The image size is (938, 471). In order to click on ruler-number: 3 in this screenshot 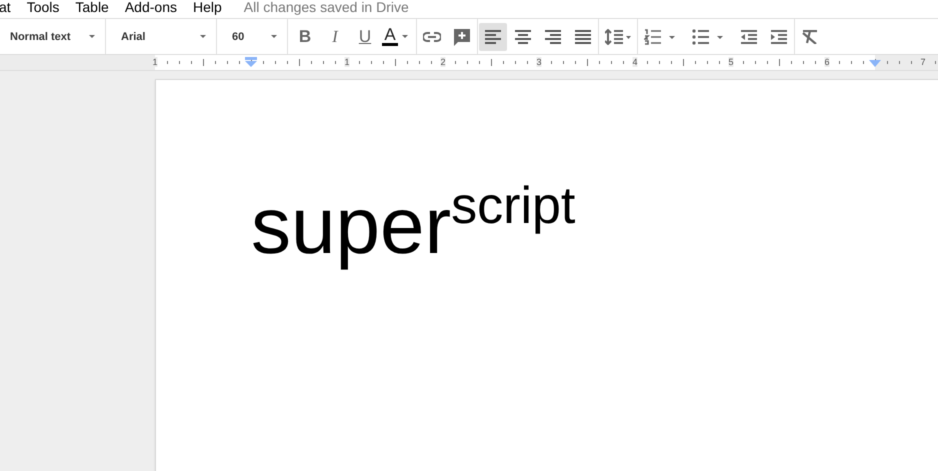, I will do `click(539, 62)`.